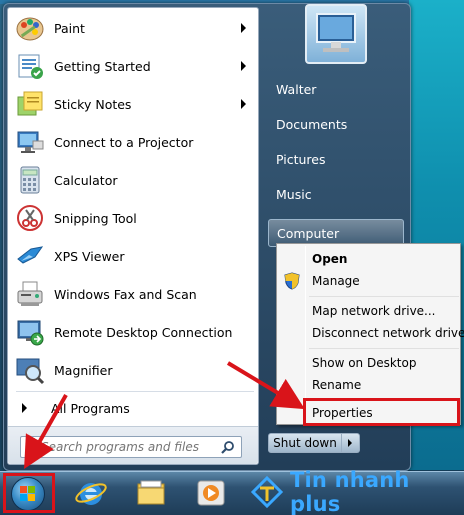  I want to click on context-item-rename: Rename, so click(336, 385).